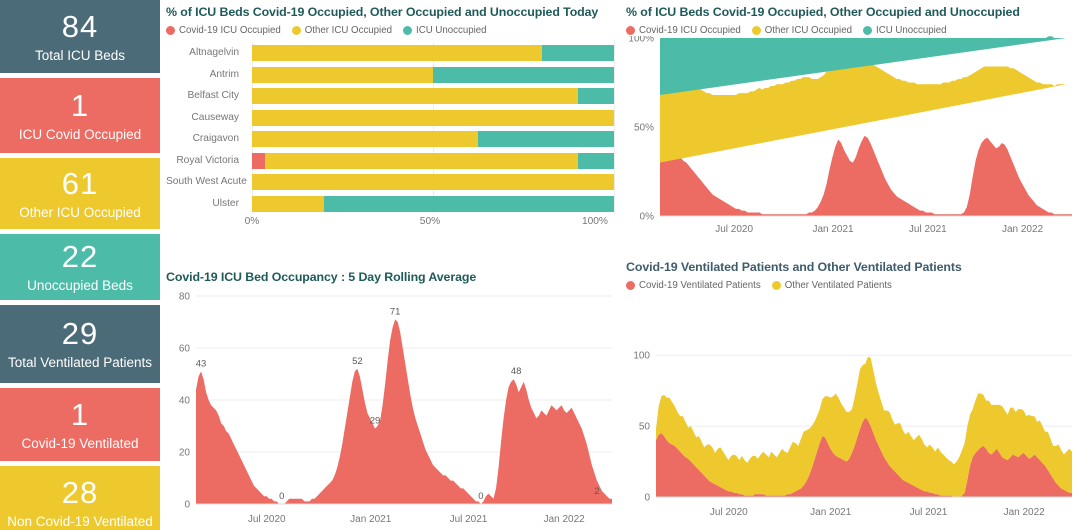  I want to click on data-label: 48, so click(516, 371).